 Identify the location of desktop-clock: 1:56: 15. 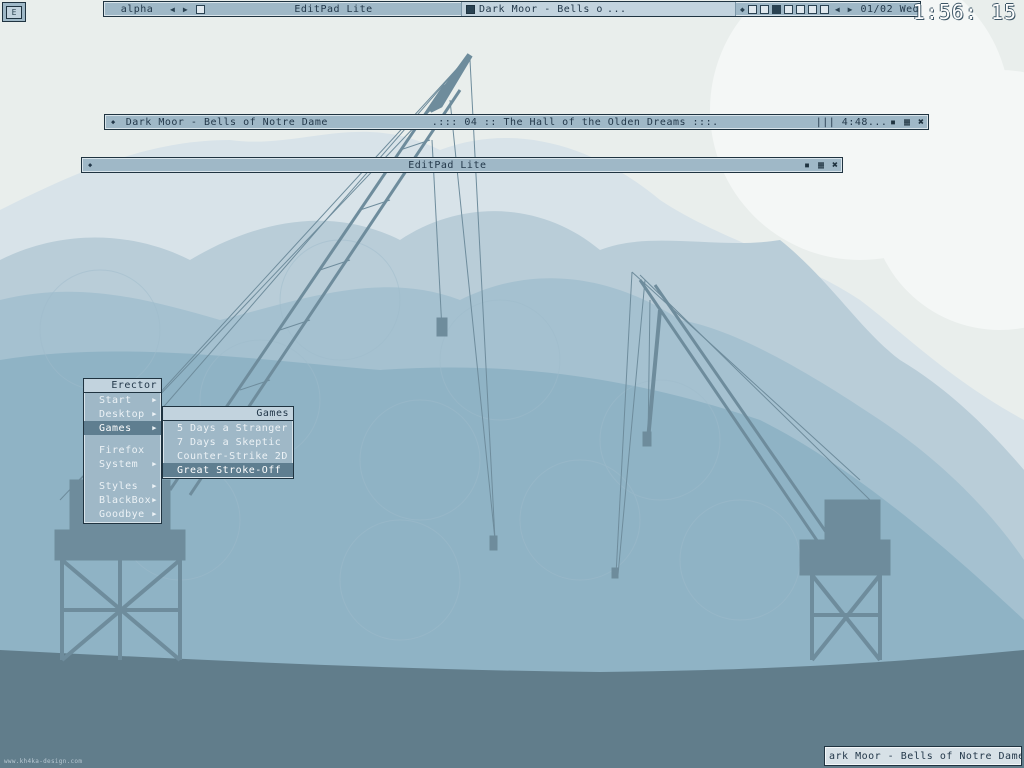
(964, 12).